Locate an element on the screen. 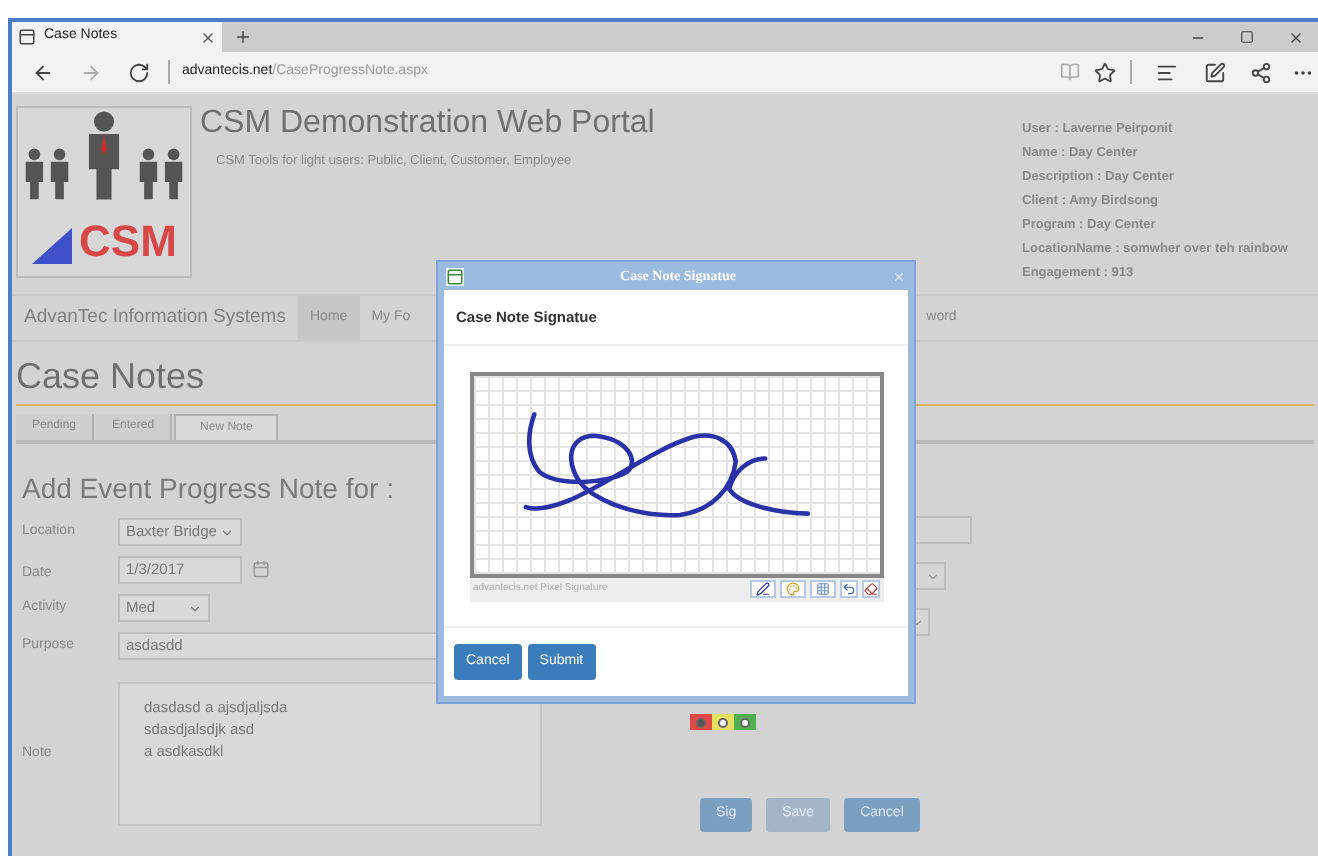 This screenshot has height=856, width=1318. site-title: CSM Demonstration Web Portal is located at coordinates (427, 124).